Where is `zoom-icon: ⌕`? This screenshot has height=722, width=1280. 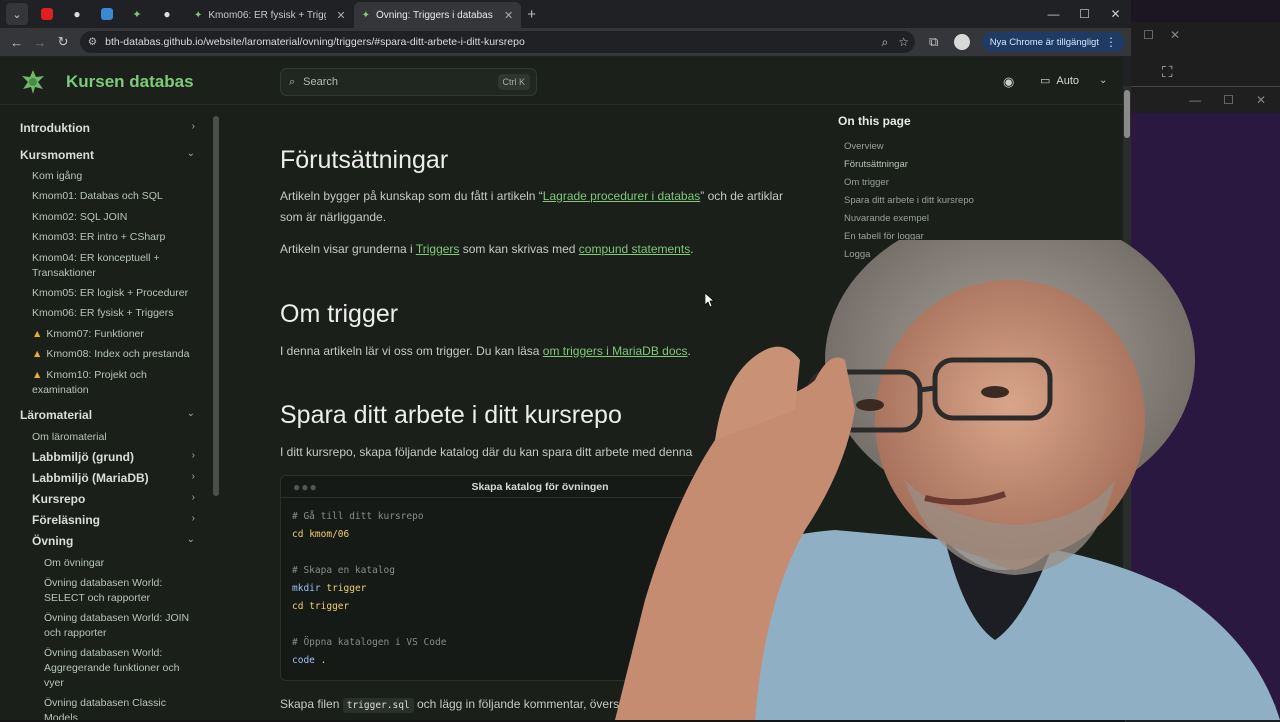
zoom-icon: ⌕ is located at coordinates (884, 42).